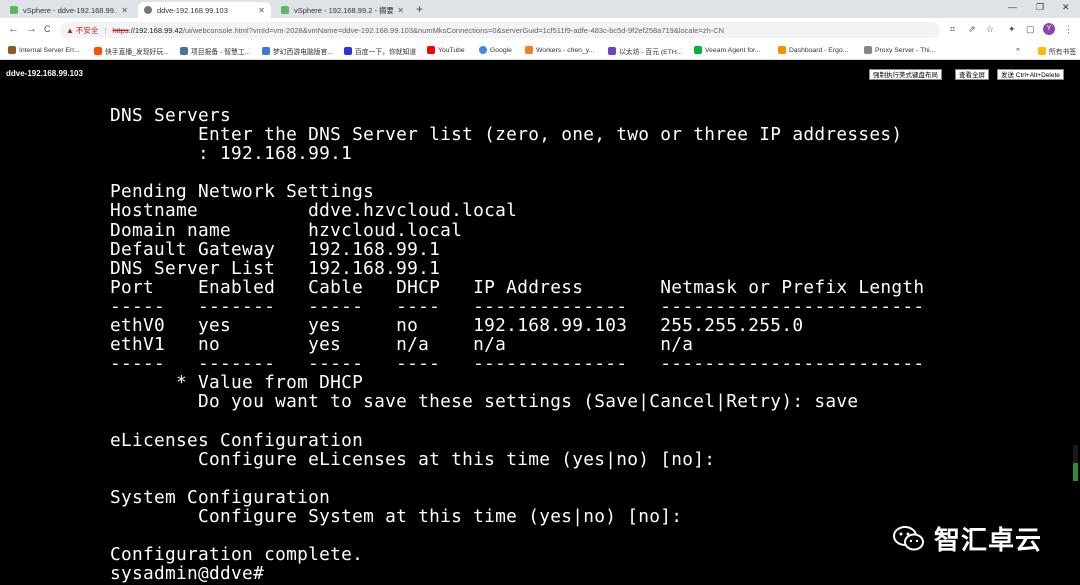 The width and height of the screenshot is (1080, 585). I want to click on insecure-label: 不安全, so click(87, 30).